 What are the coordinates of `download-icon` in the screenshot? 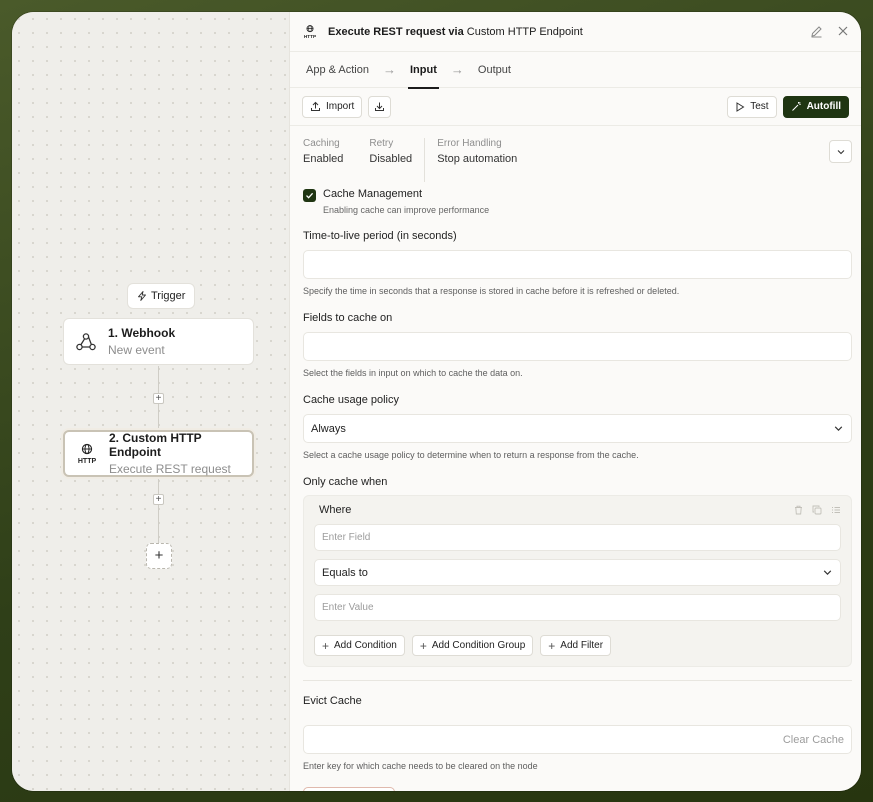 It's located at (379, 106).